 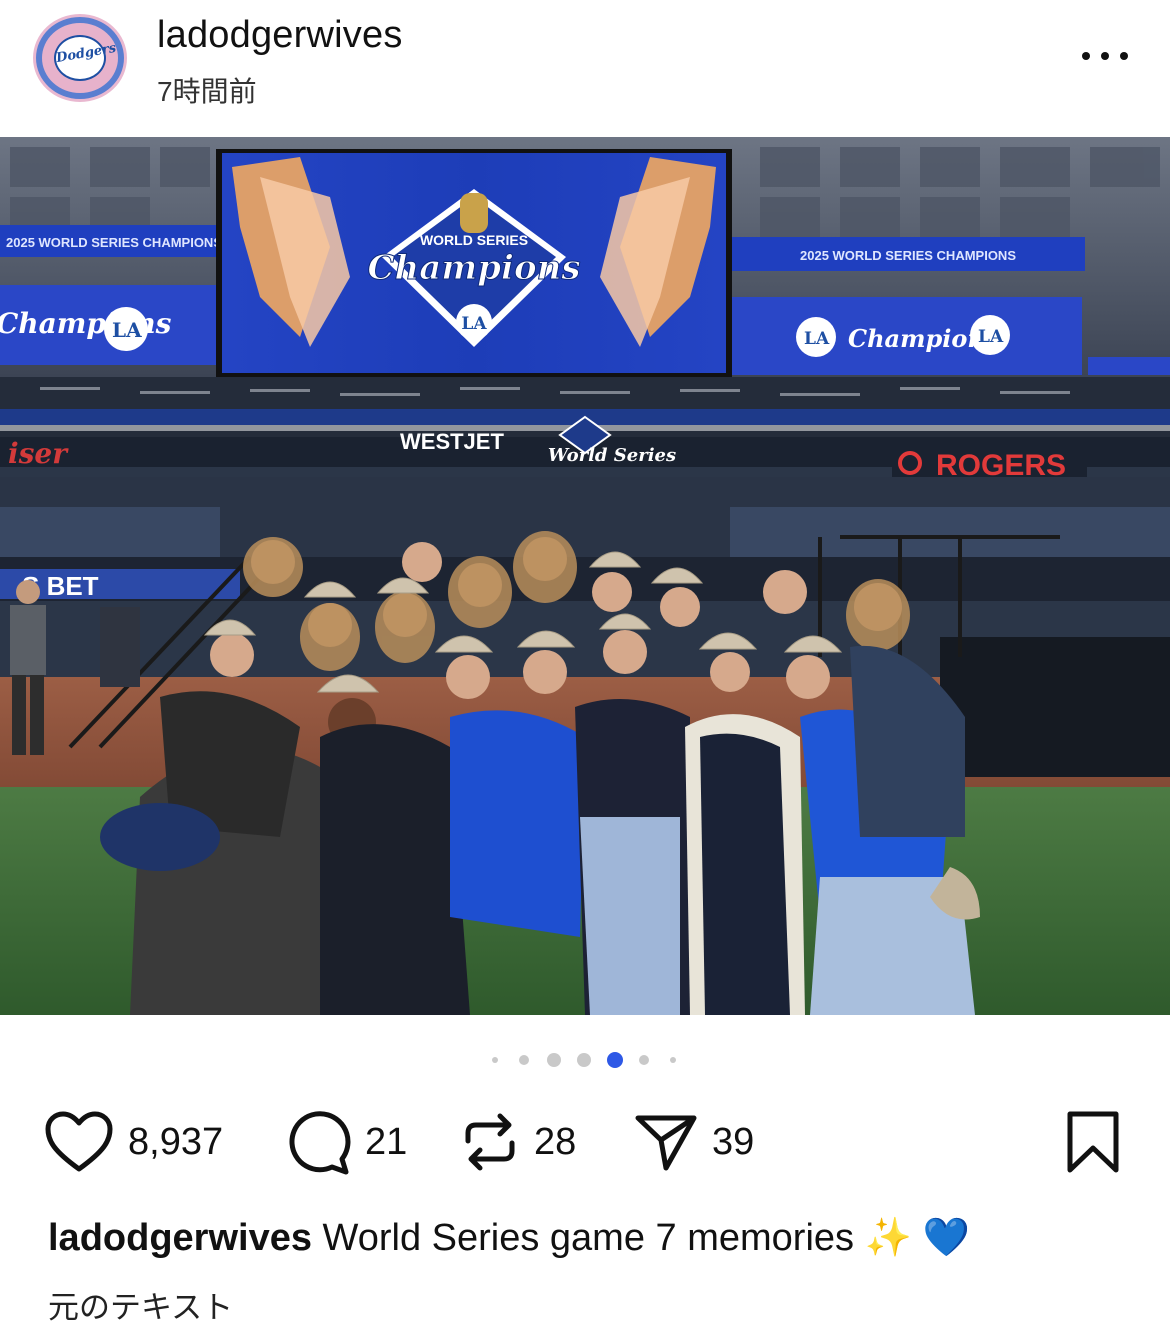 What do you see at coordinates (114, 242) in the screenshot?
I see `ribbon-left-text: 2025 WORLD SERIES CHAMPIONS` at bounding box center [114, 242].